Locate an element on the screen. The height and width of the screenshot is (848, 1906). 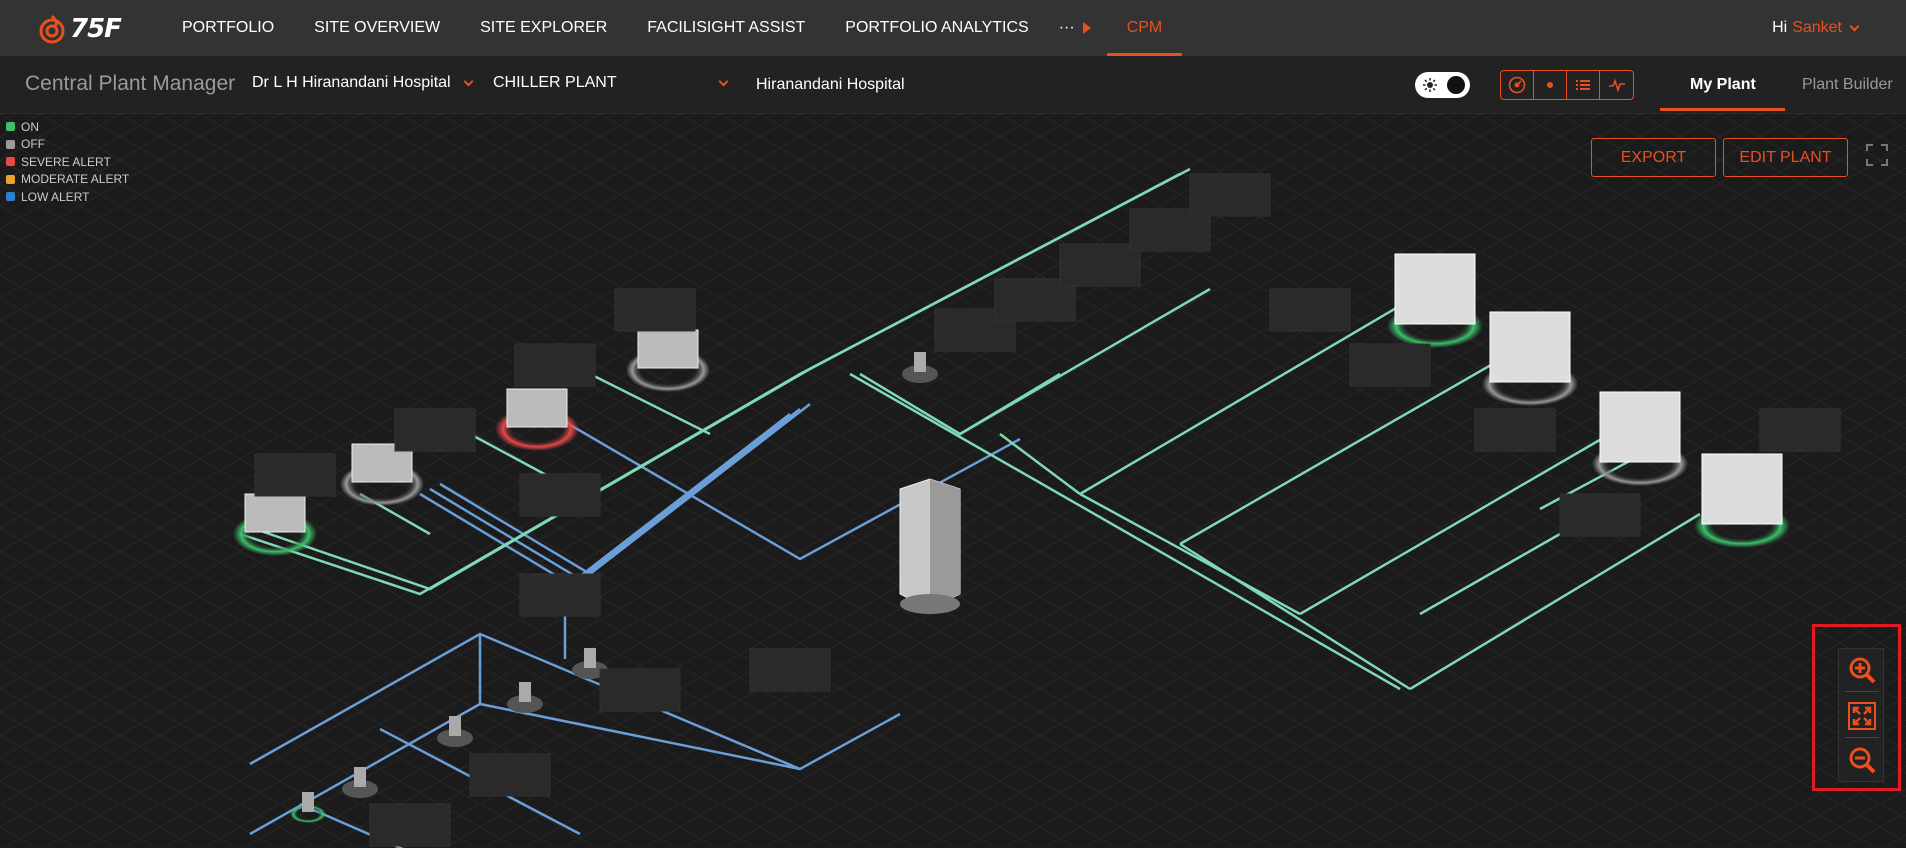
user-menu: Hi Sanket is located at coordinates (1816, 28).